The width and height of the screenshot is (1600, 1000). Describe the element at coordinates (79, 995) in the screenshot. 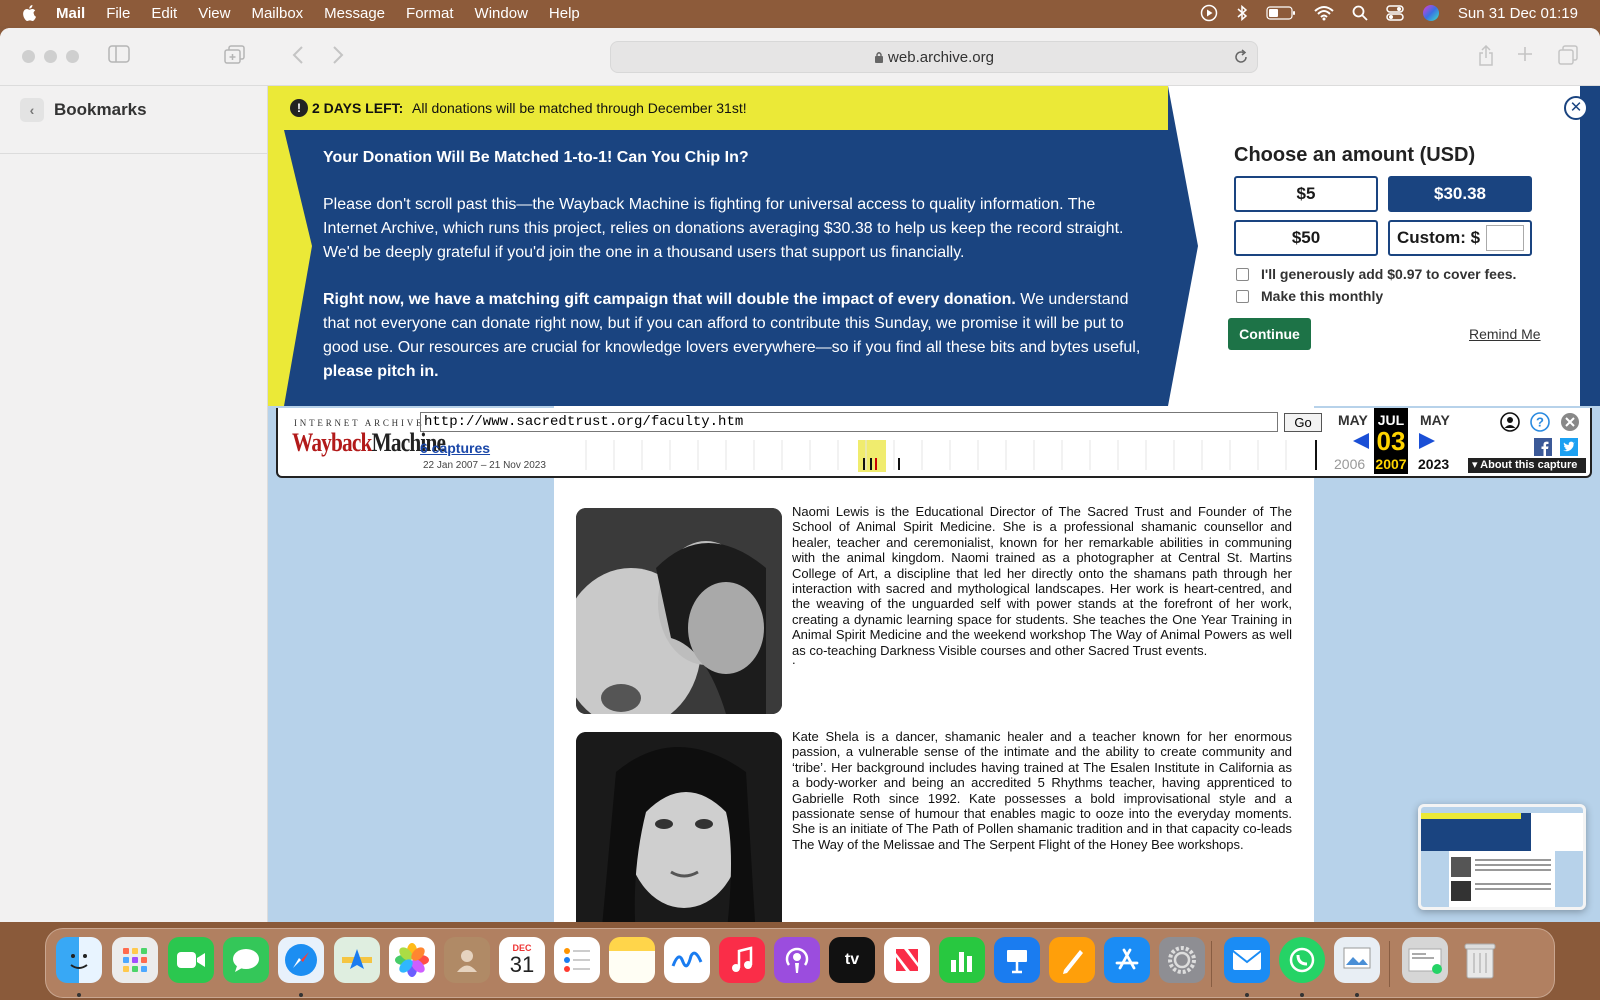

I see `finder-running-indicator` at that location.